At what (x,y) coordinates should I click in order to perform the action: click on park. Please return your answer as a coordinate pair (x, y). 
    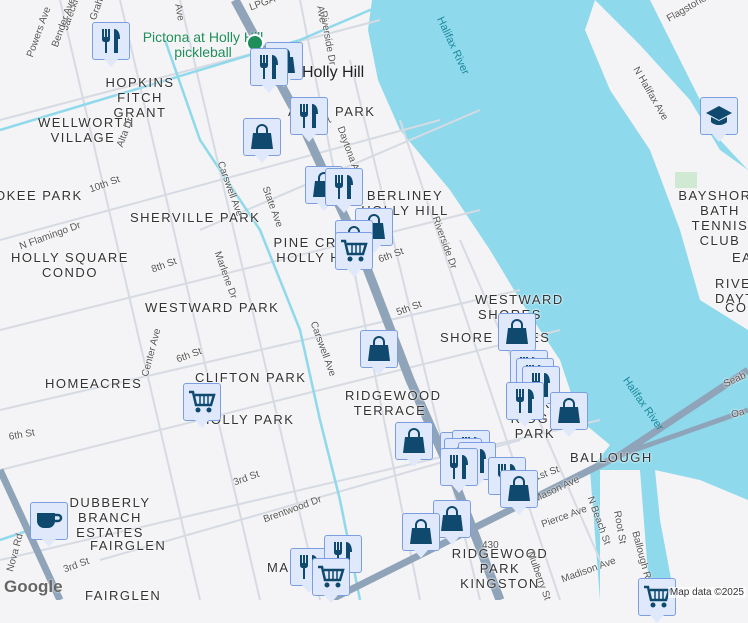
    Looking at the image, I should click on (686, 180).